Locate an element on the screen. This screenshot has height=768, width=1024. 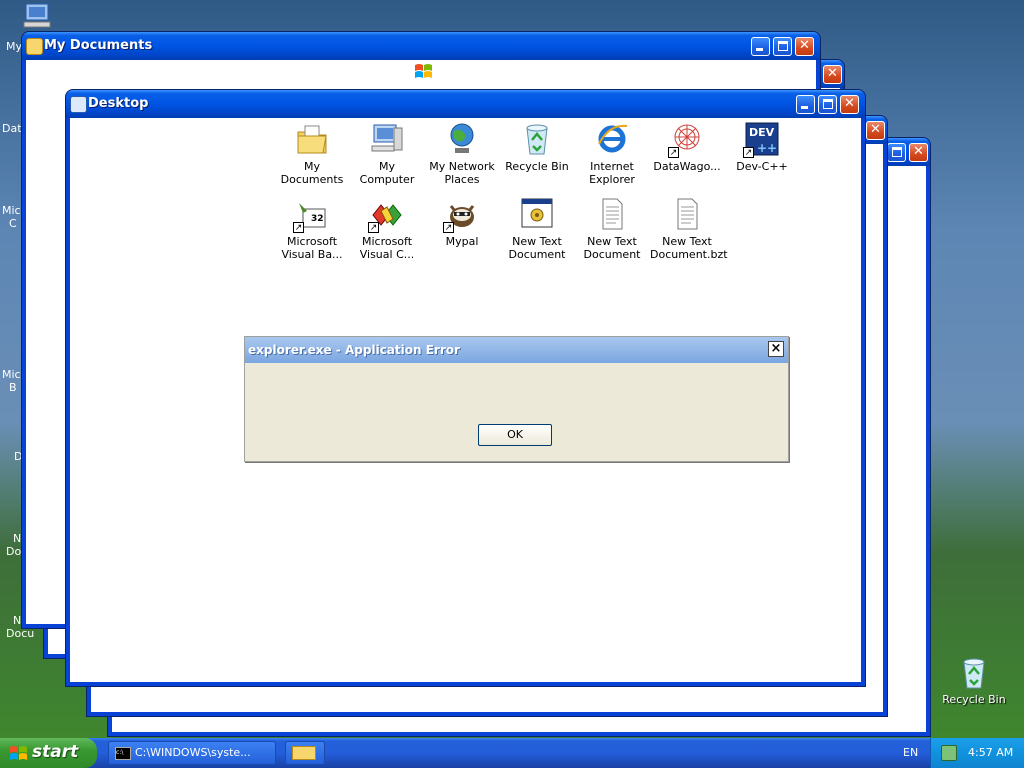
dialog-close-button: × is located at coordinates (776, 349).